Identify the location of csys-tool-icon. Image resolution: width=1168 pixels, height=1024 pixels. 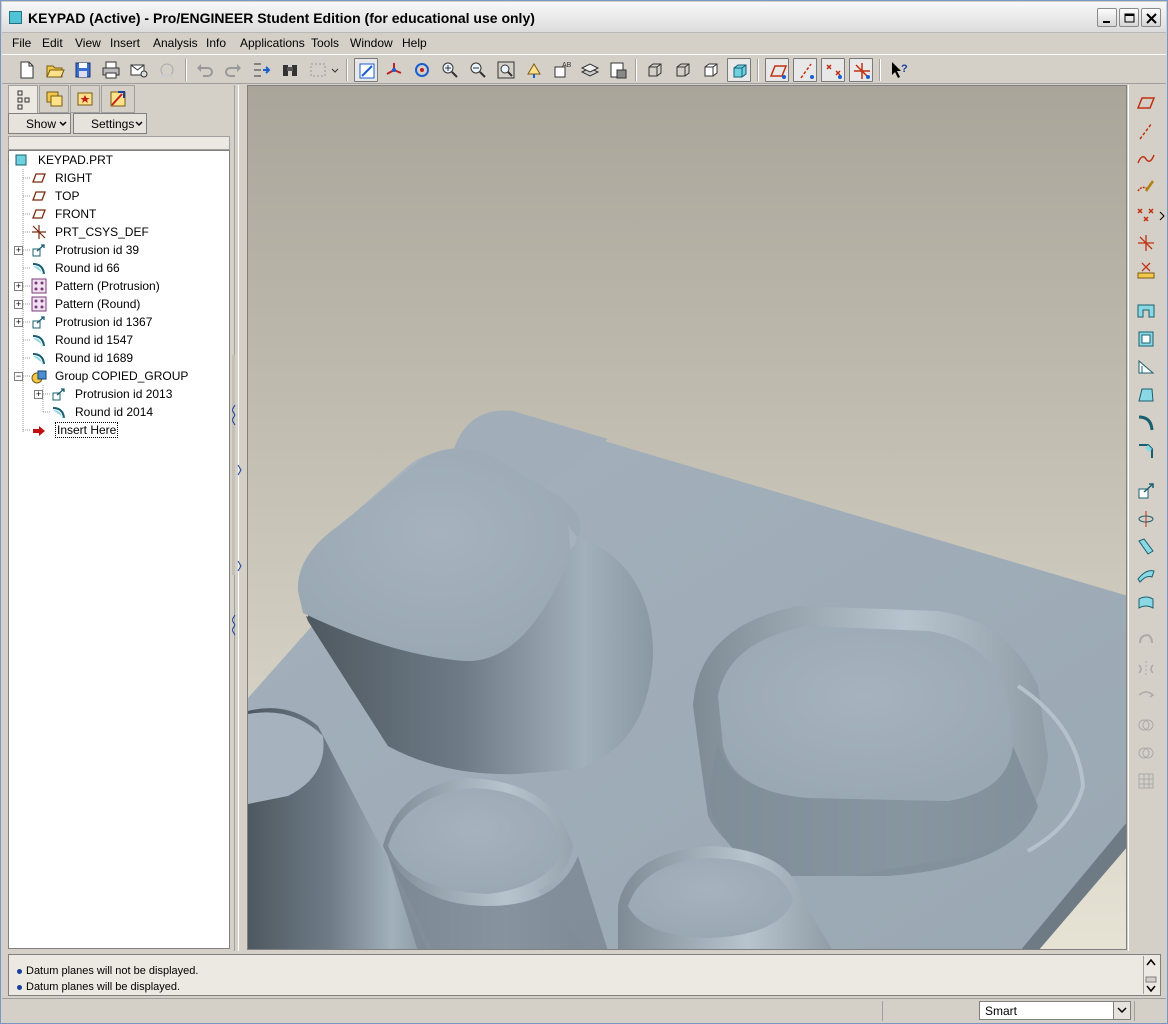
(1146, 243).